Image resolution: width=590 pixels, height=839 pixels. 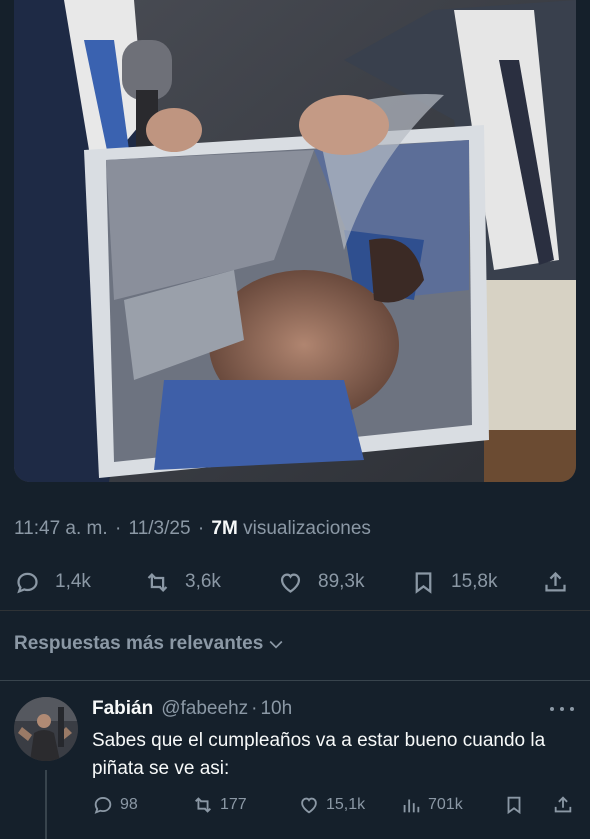 What do you see at coordinates (139, 643) in the screenshot?
I see `sort-label: Respuestas más relevantes` at bounding box center [139, 643].